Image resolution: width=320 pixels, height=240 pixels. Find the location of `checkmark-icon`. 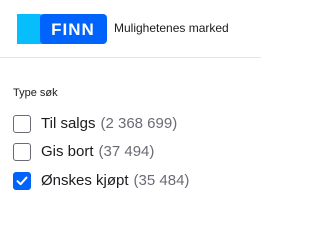

checkmark-icon is located at coordinates (22, 181).